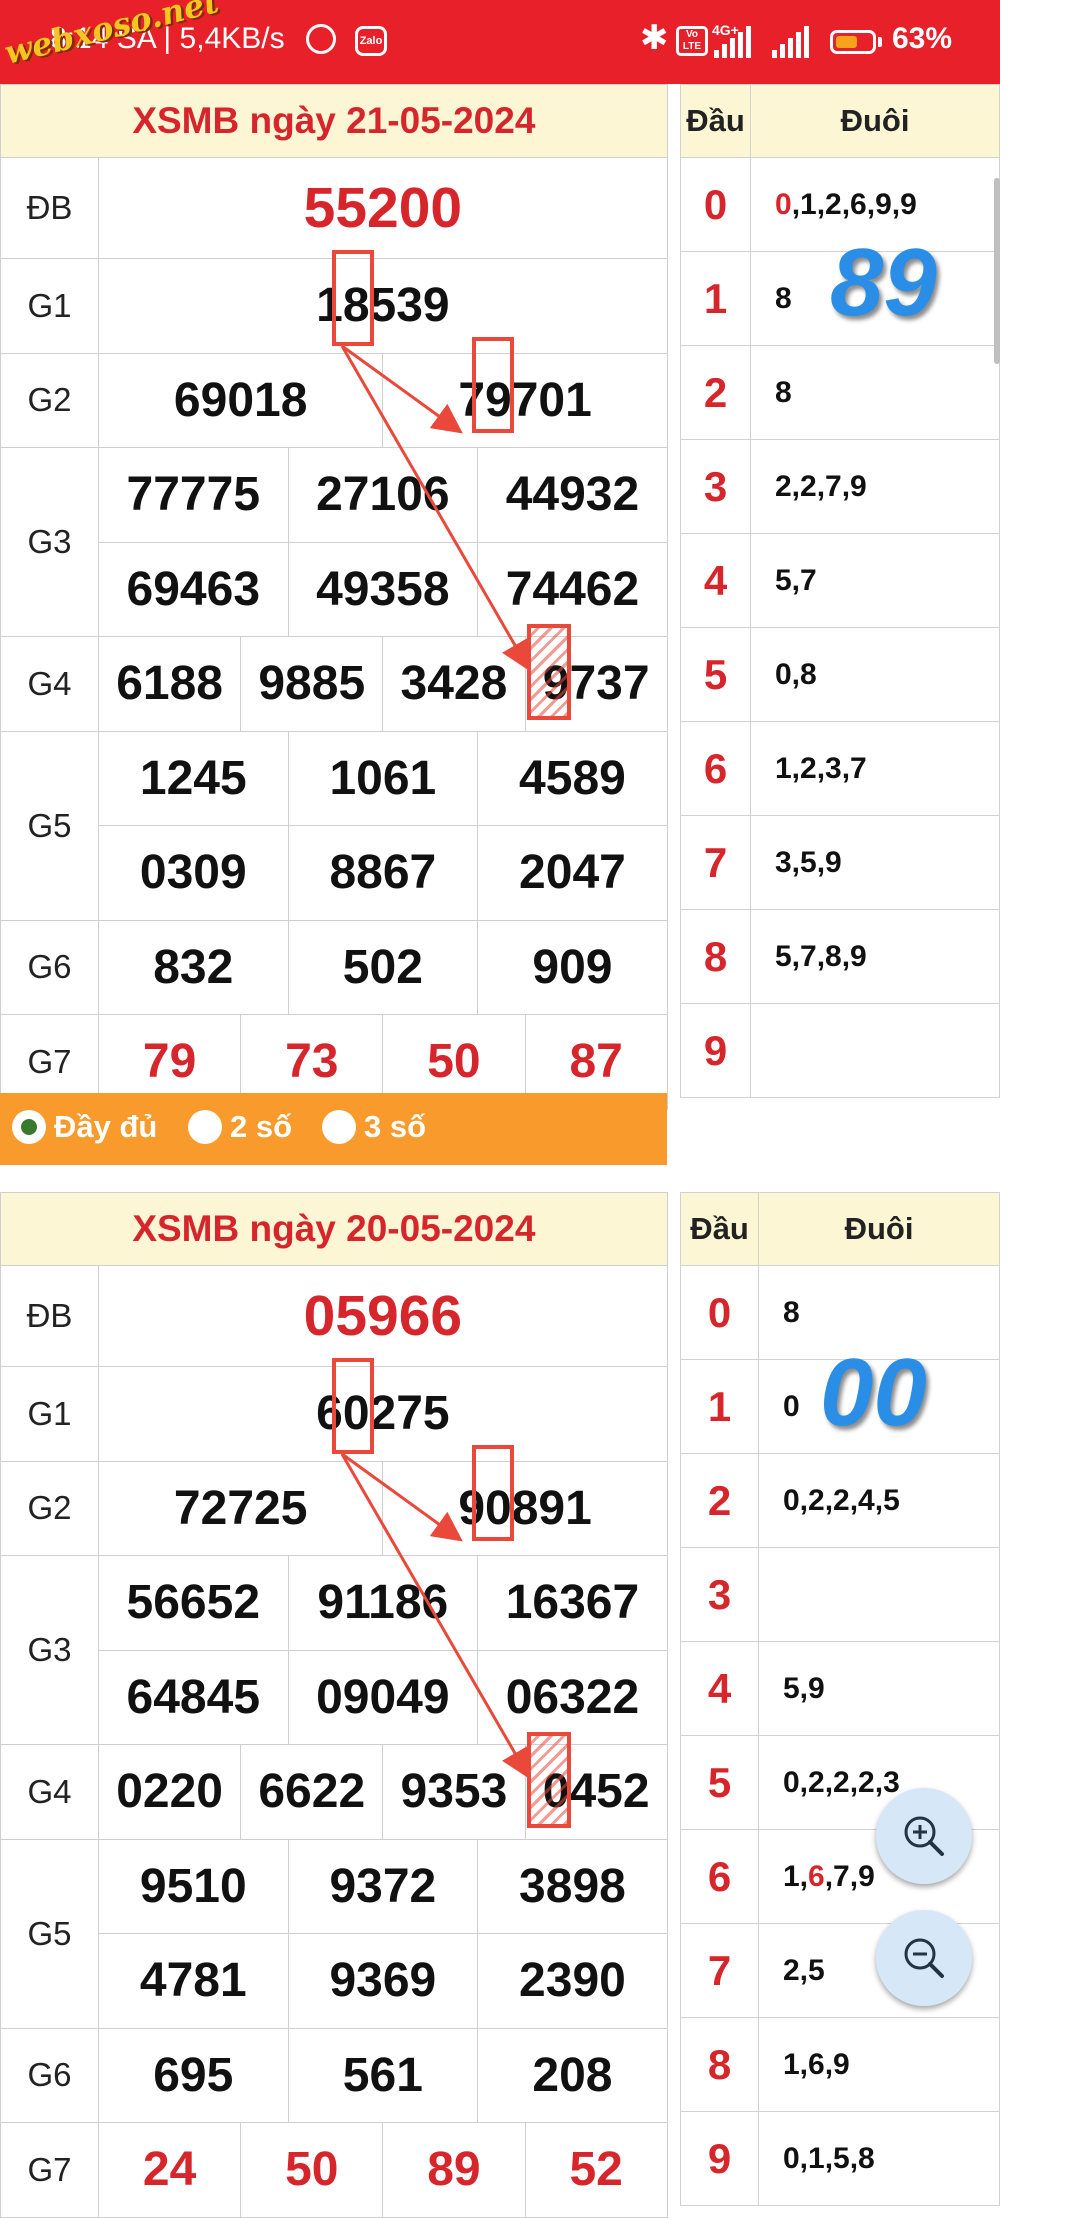 Image resolution: width=1080 pixels, height=2218 pixels. What do you see at coordinates (383, 1414) in the screenshot?
I see `prize-g1: 60275` at bounding box center [383, 1414].